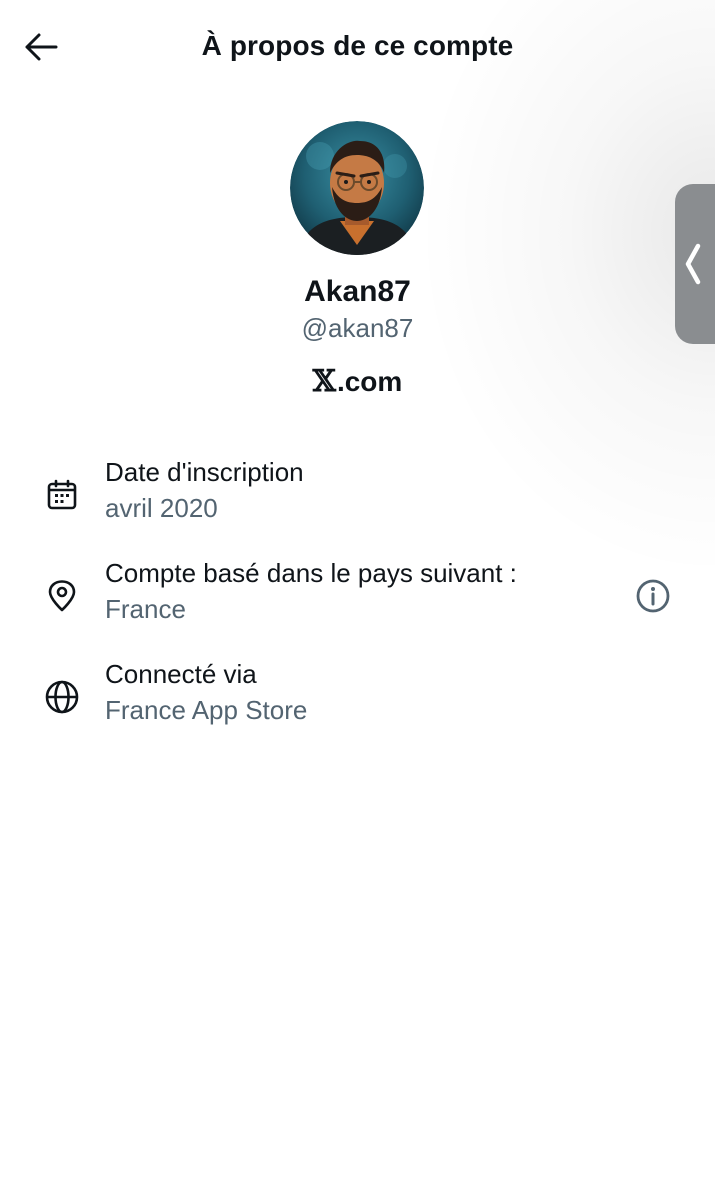 This screenshot has height=1200, width=715. Describe the element at coordinates (357, 328) in the screenshot. I see `username-handle: @akan87` at that location.